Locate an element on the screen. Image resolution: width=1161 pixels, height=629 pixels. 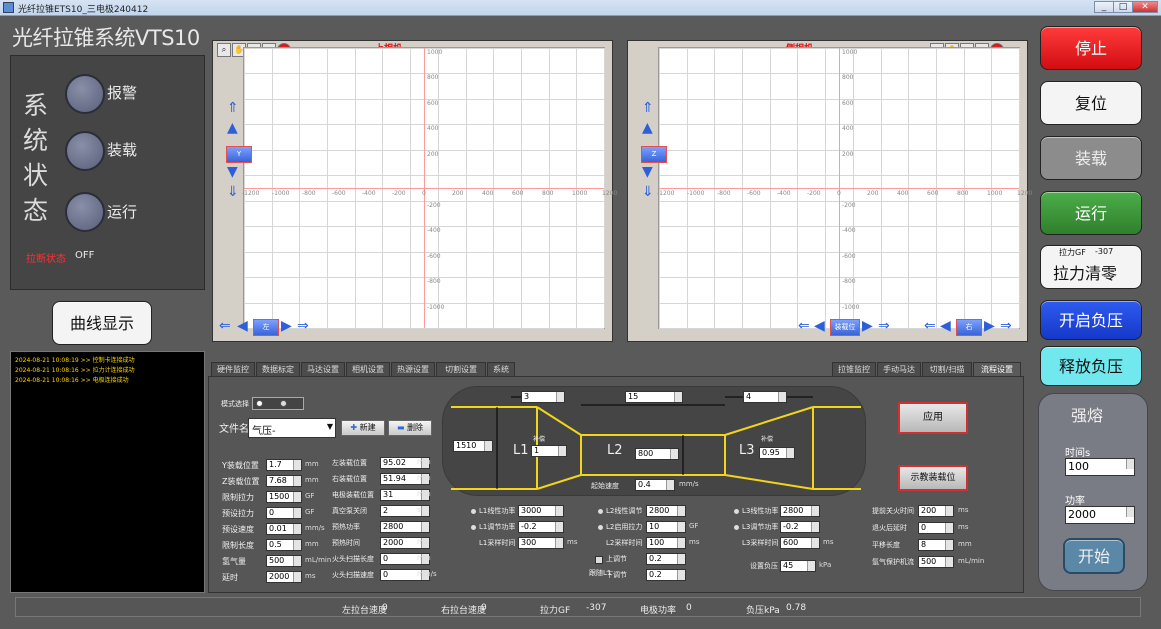
field-input: 2000 is located at coordinates (284, 577).